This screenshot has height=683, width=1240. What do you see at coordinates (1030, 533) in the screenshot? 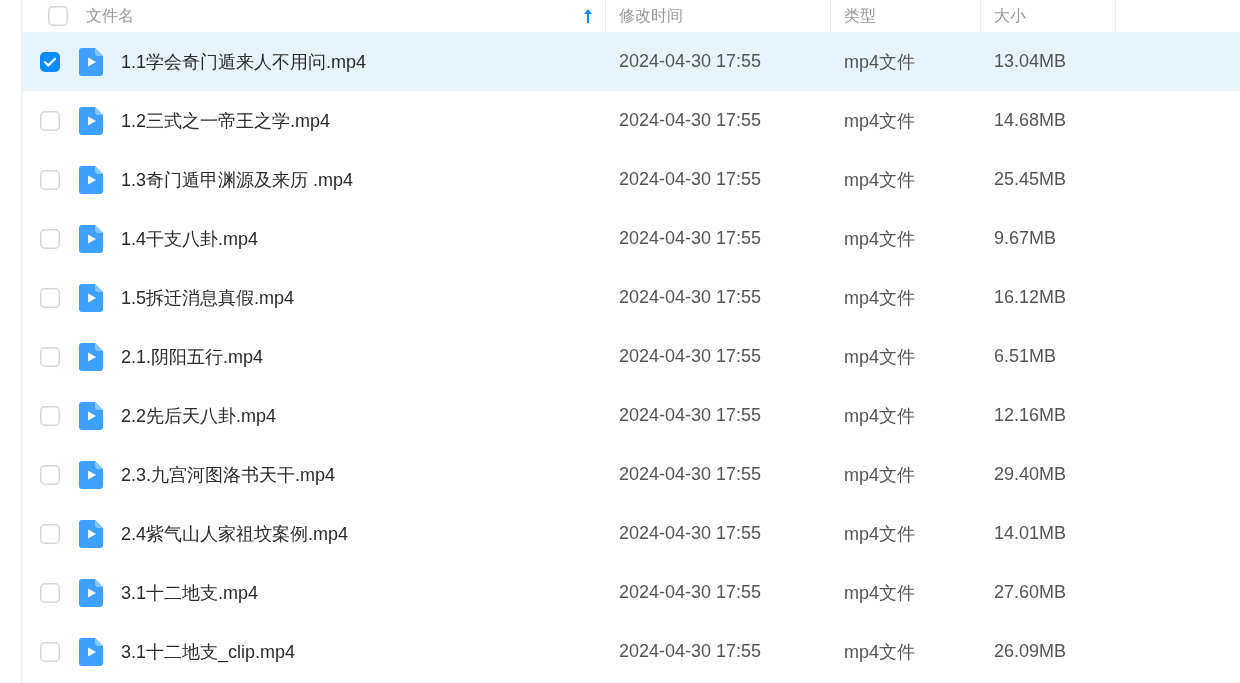
I see `file-size: 14.01MB` at bounding box center [1030, 533].